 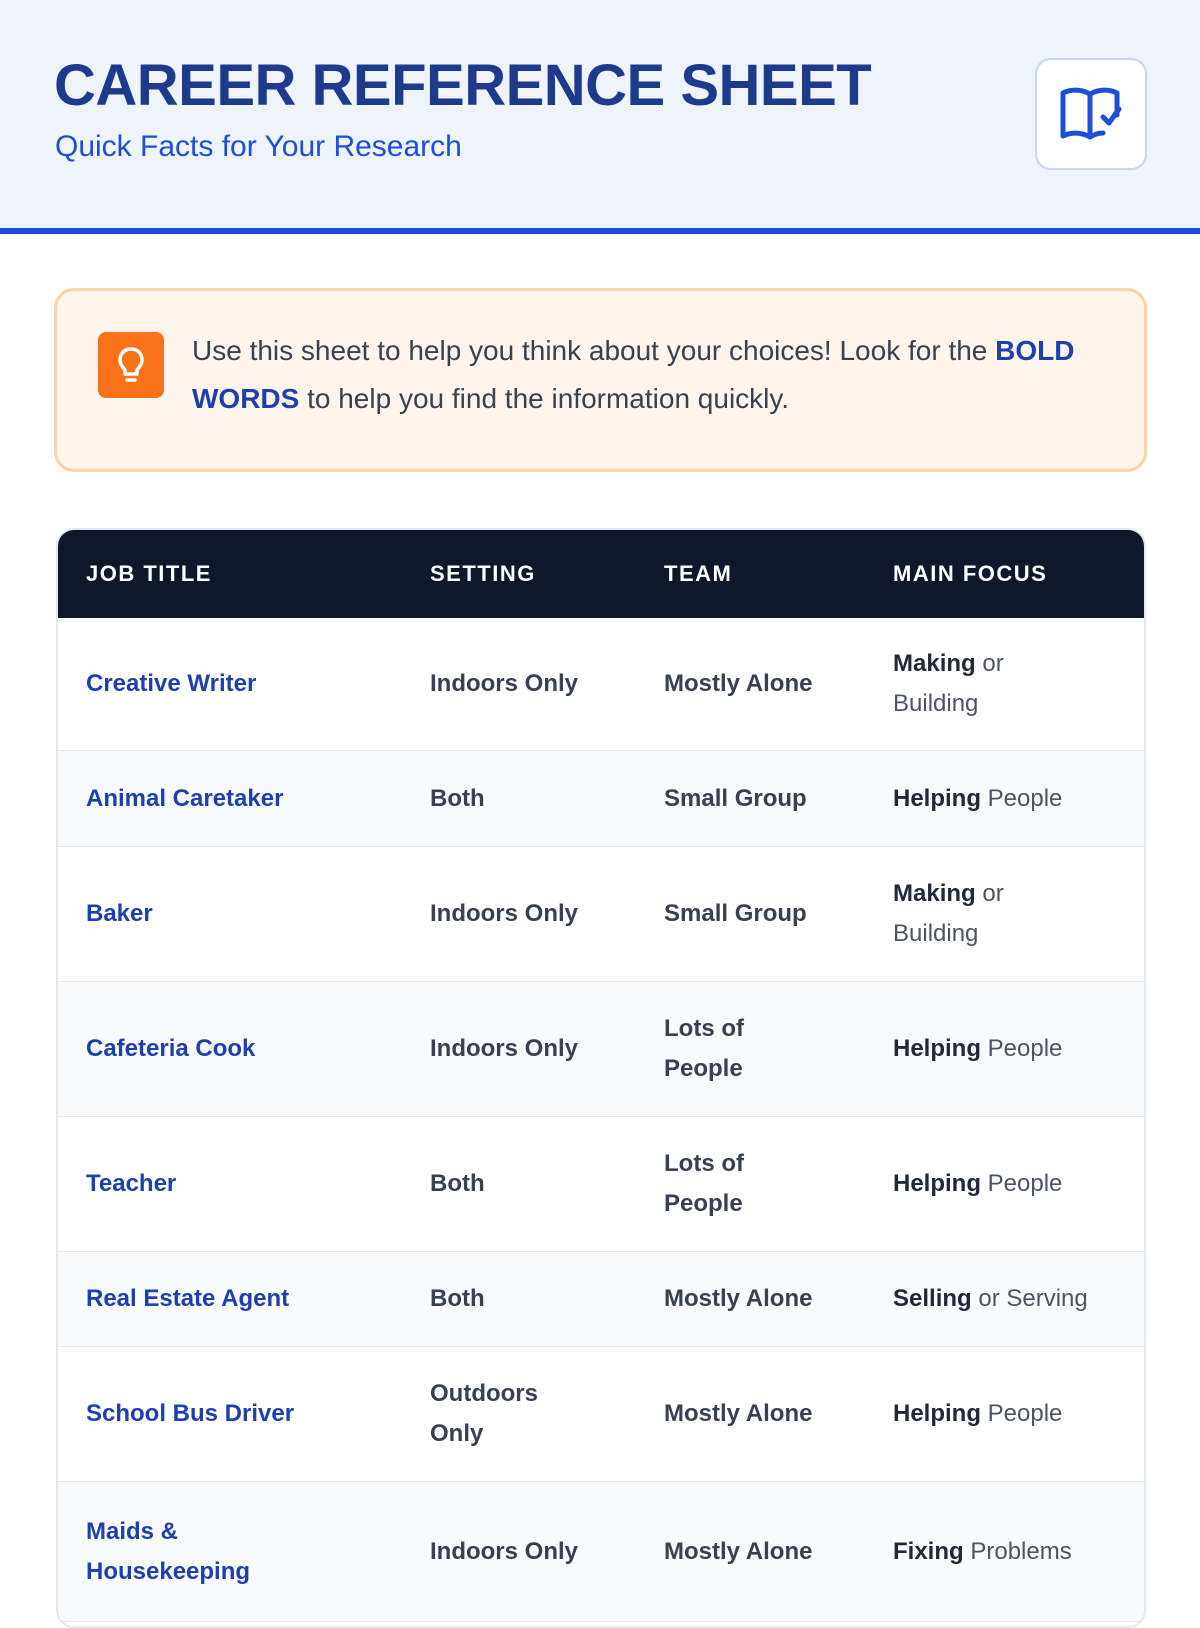 I want to click on job-title: Creative Writer, so click(x=171, y=683).